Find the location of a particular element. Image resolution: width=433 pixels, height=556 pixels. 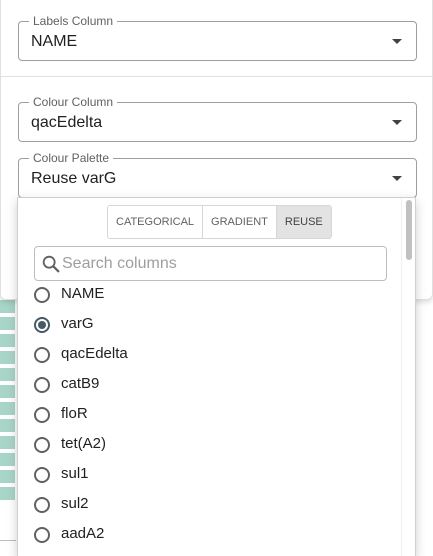

colour-palette-select: Colour Palette Reuse varG is located at coordinates (217, 174).